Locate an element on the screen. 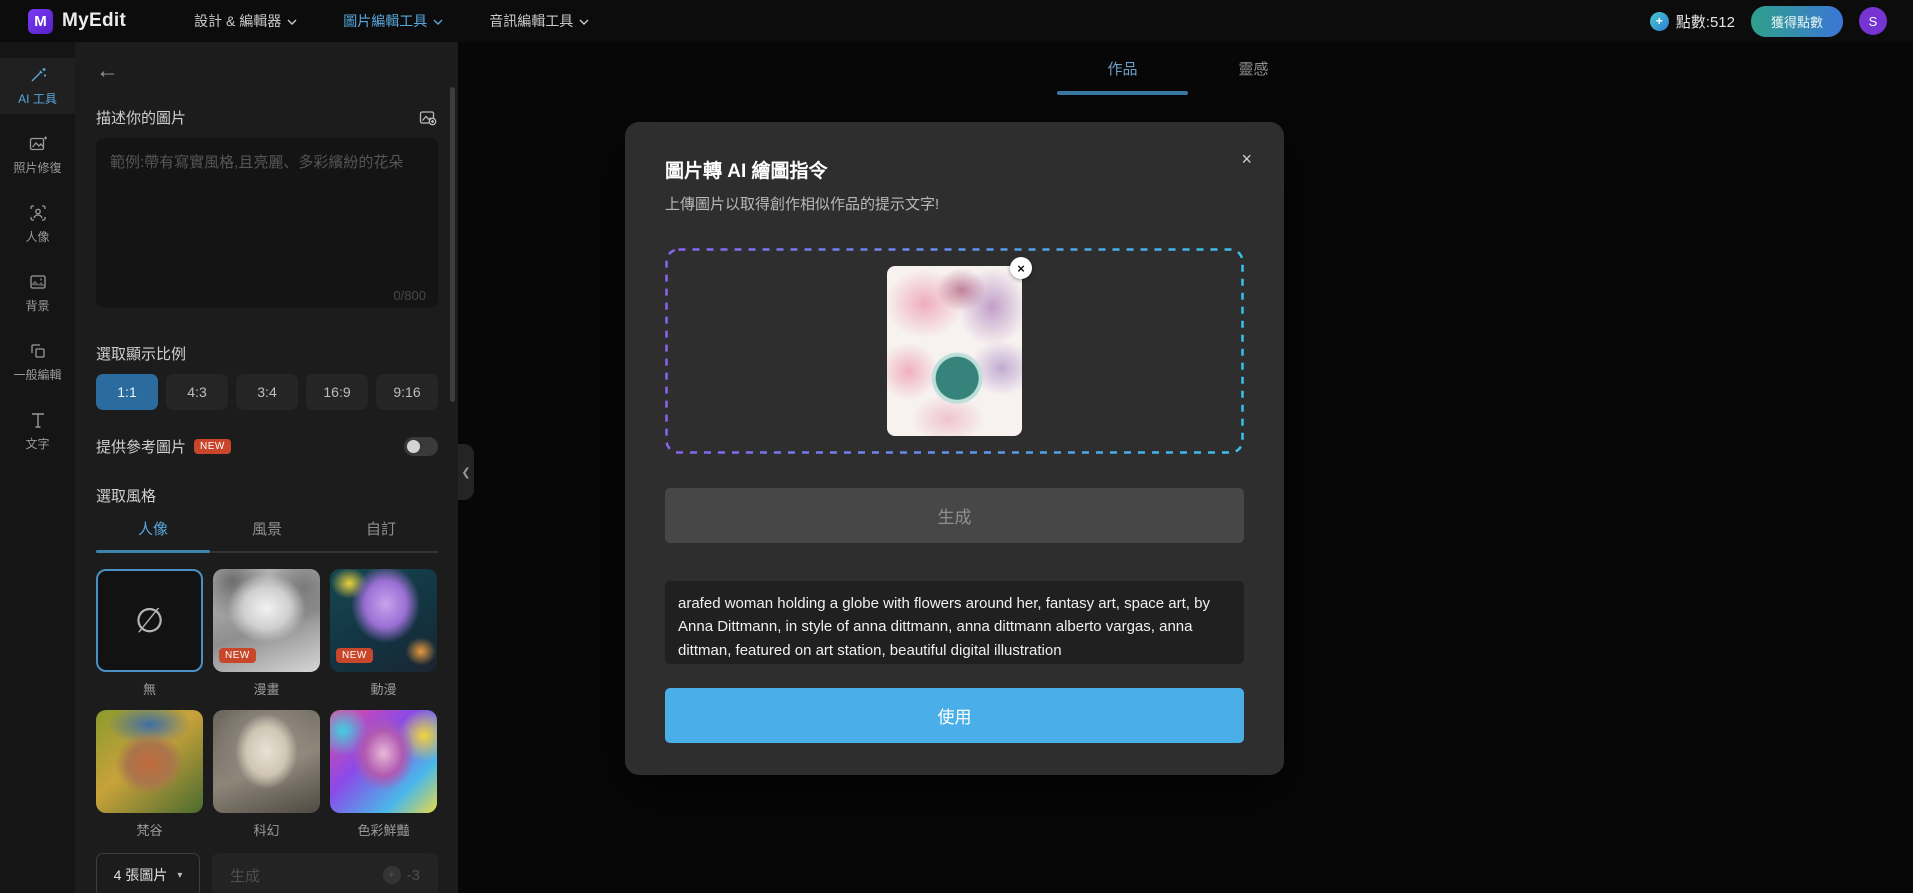 This screenshot has height=893, width=1913. avatar: S is located at coordinates (1873, 21).